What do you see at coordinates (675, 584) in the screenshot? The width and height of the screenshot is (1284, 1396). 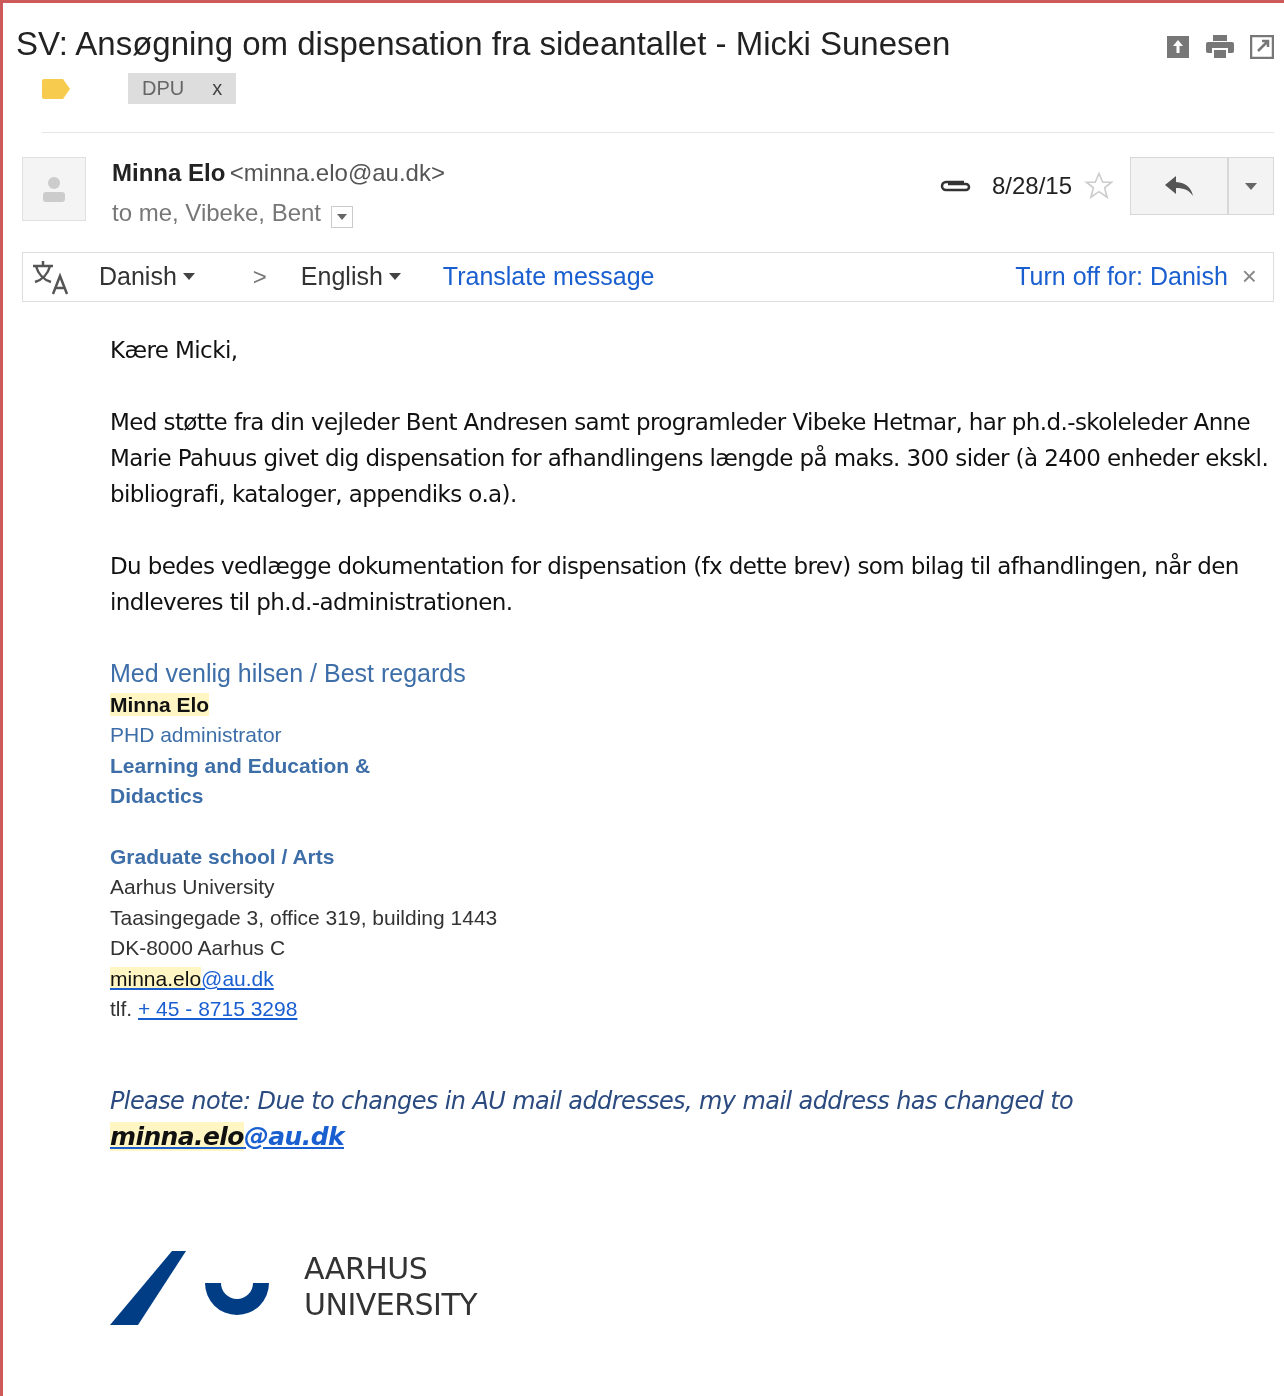 I see `message-paragraph: Du bedes vedlægge dokumentation for dispensation (fx dette brev) som bilag til afhandlingen, når den indleveres til ph.d.-administrationen.` at bounding box center [675, 584].